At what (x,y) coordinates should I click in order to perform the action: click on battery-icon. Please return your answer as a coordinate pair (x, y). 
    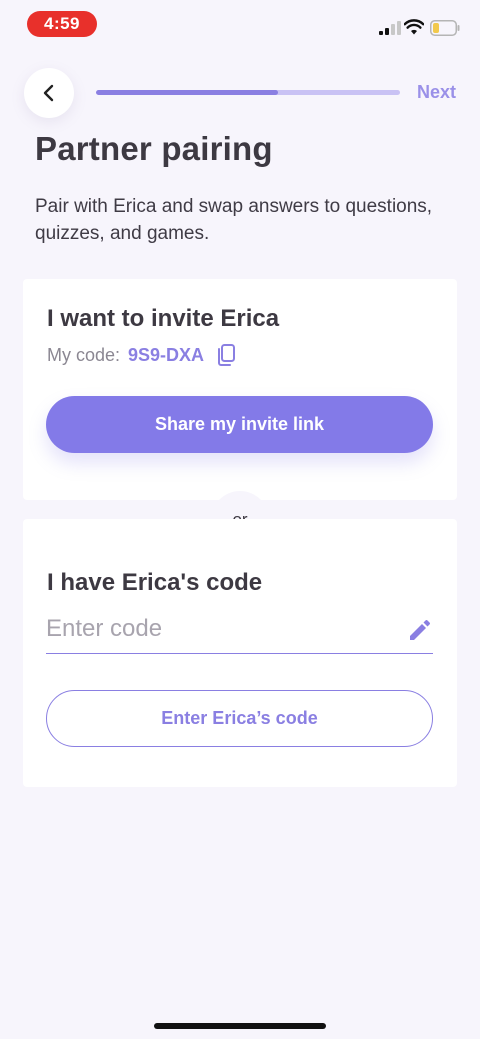
    Looking at the image, I should click on (445, 28).